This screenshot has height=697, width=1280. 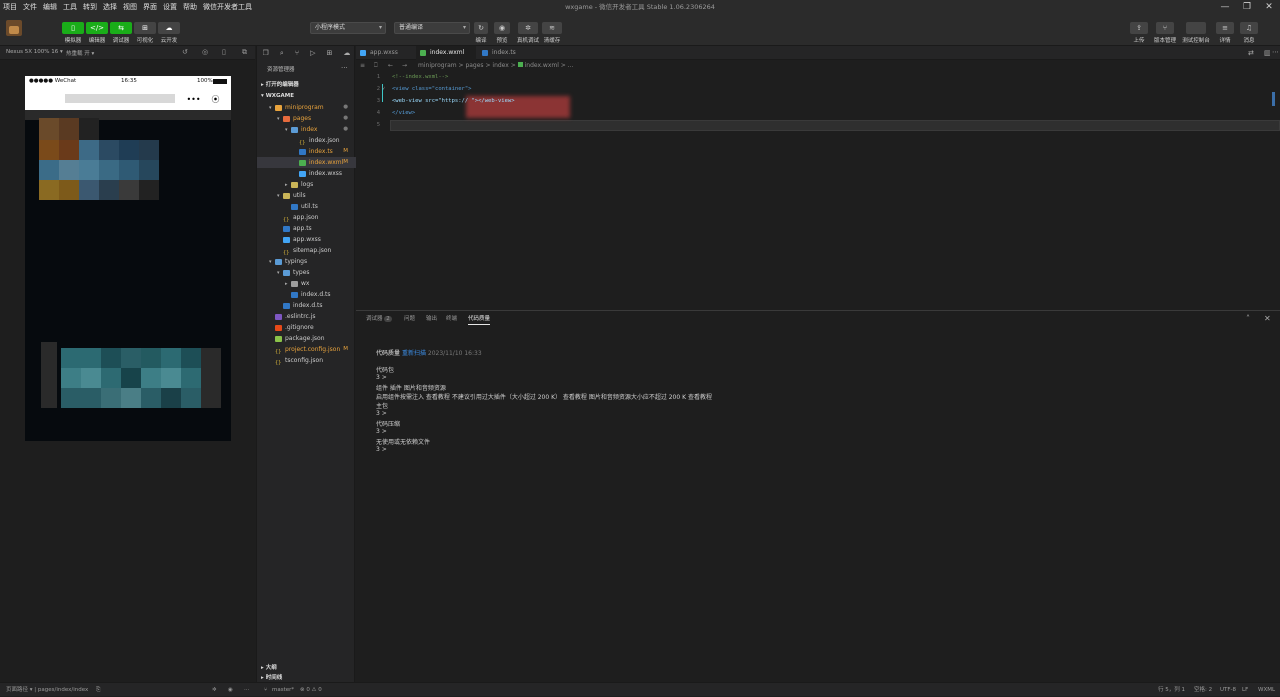 I want to click on breadcrumb-item: index, so click(x=500, y=65).